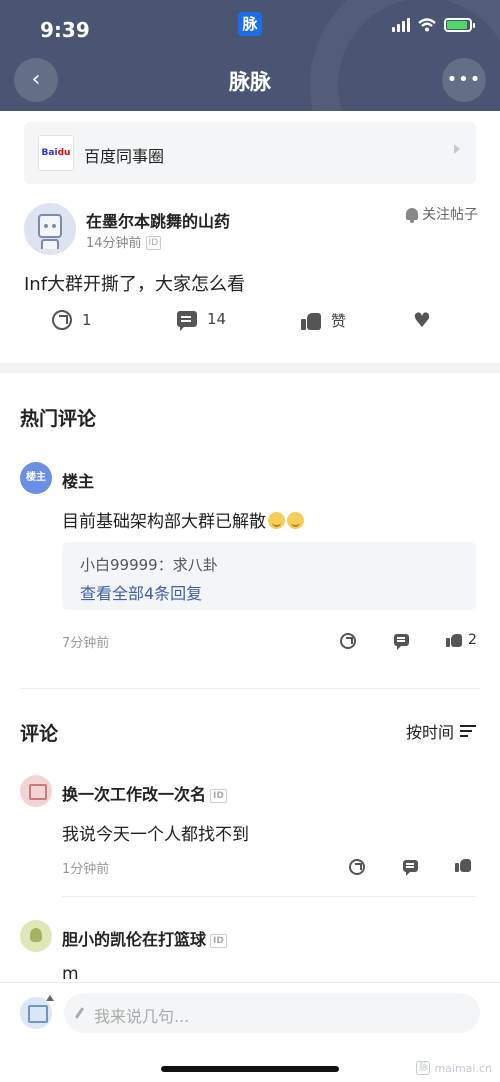 The height and width of the screenshot is (1082, 500). Describe the element at coordinates (454, 1068) in the screenshot. I see `watermark: 脉 maimai.cn` at that location.